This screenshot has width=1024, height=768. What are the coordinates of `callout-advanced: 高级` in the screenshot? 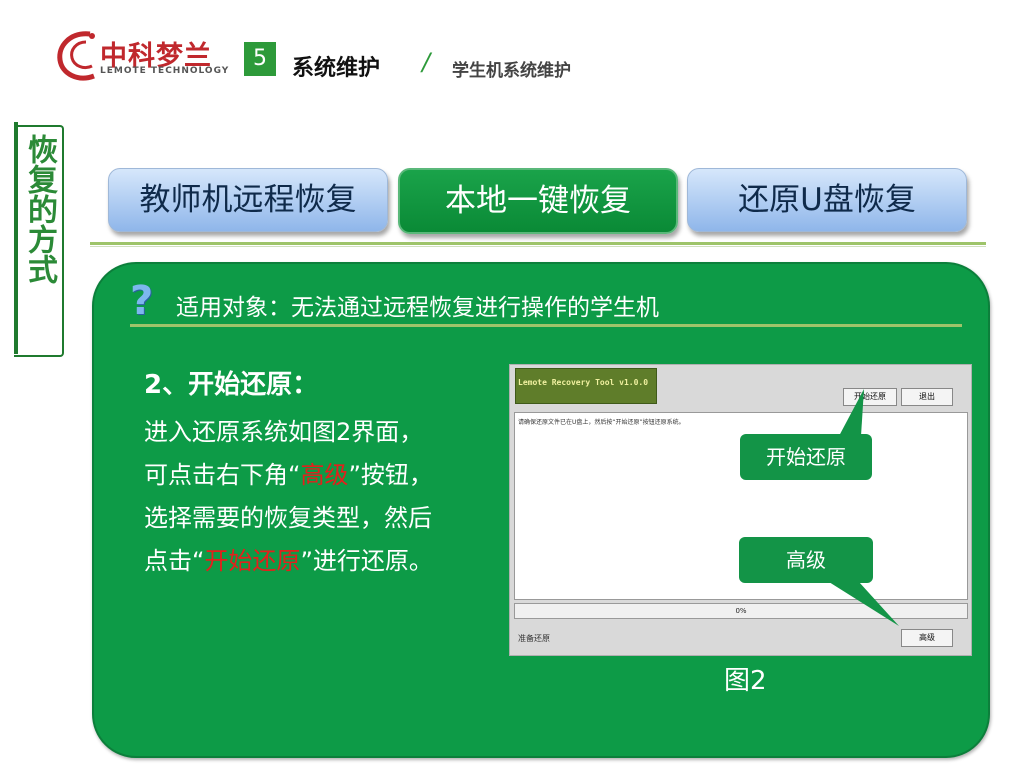 It's located at (806, 560).